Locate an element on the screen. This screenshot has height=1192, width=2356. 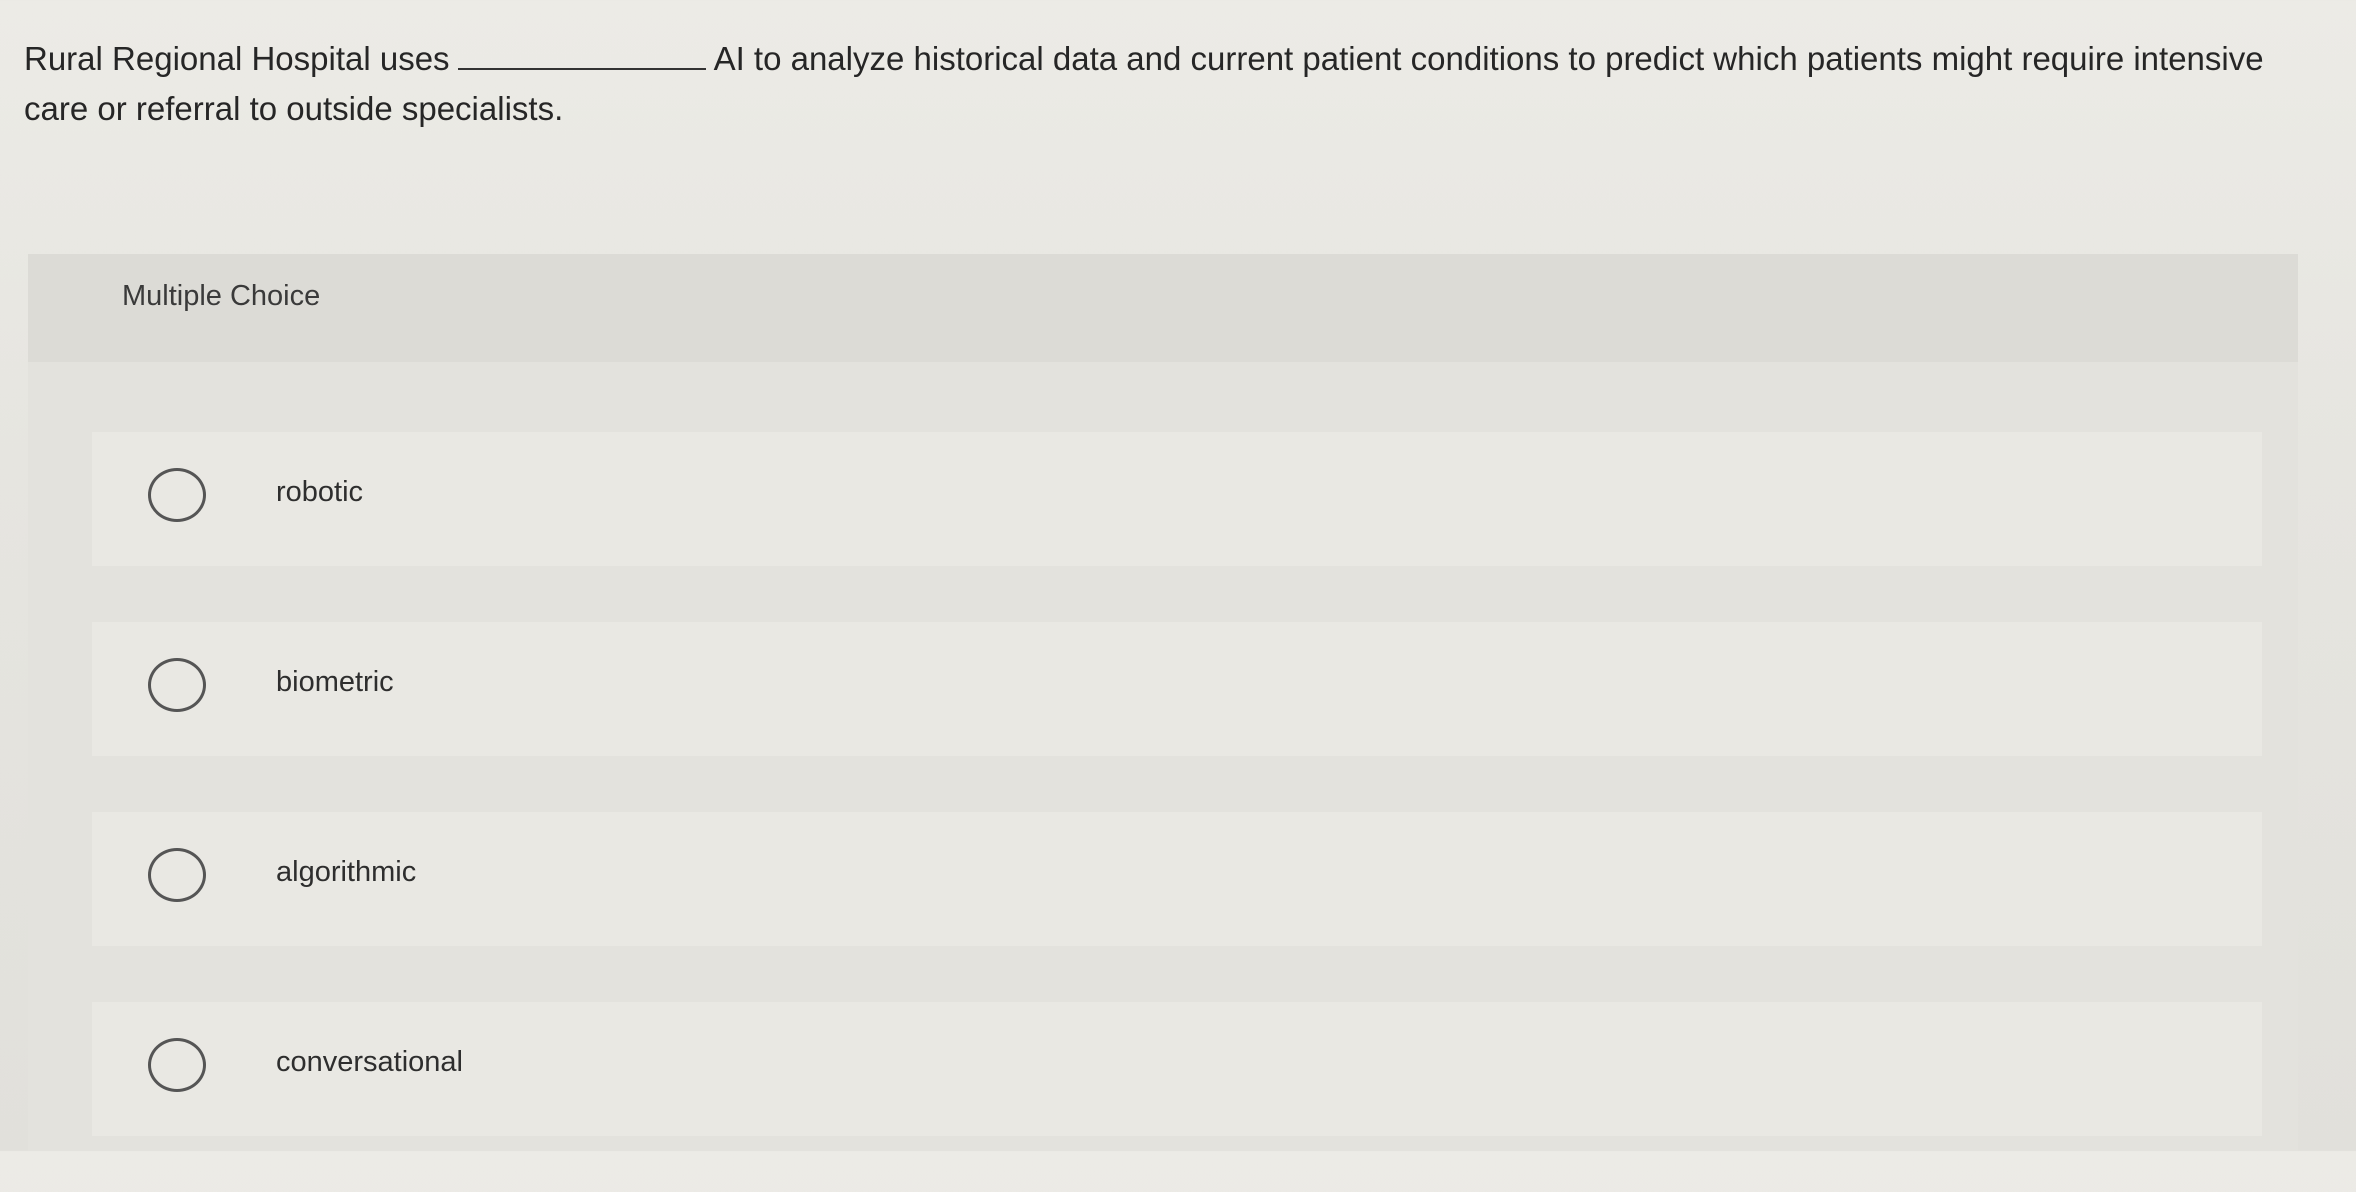
choice-label: conversational is located at coordinates (369, 1062).